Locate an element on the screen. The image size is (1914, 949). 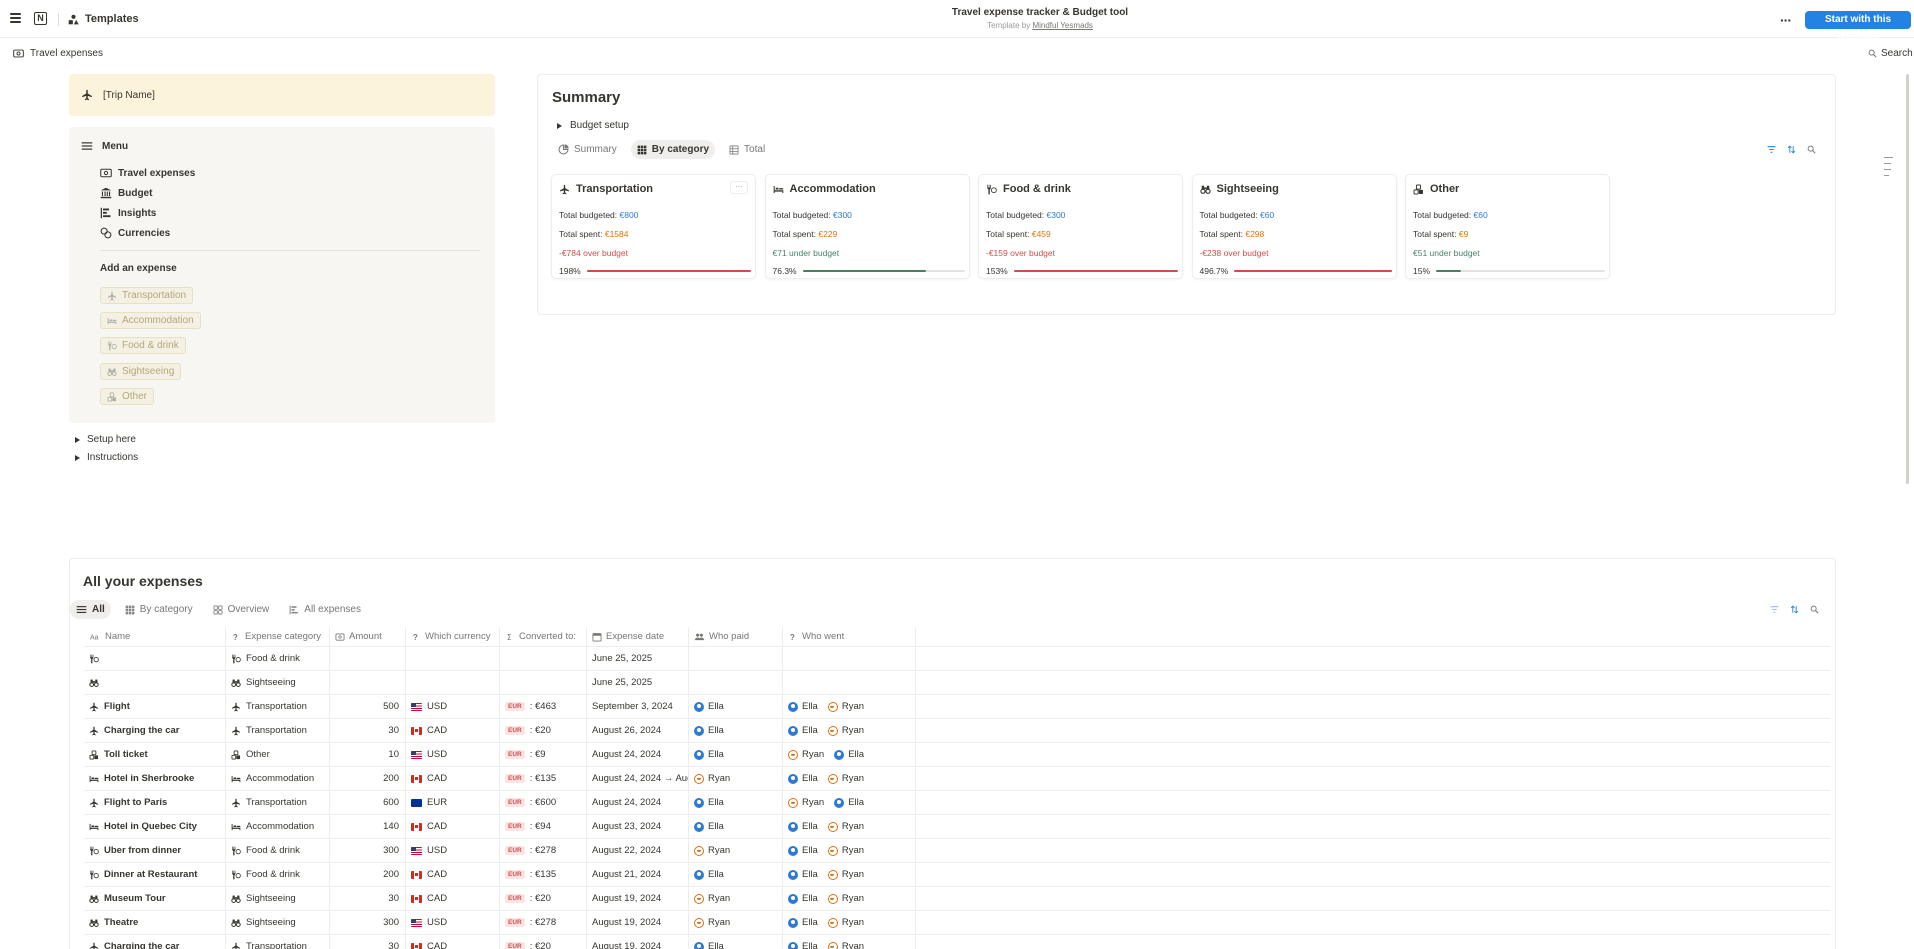
cell-amount: 600 is located at coordinates (368, 802).